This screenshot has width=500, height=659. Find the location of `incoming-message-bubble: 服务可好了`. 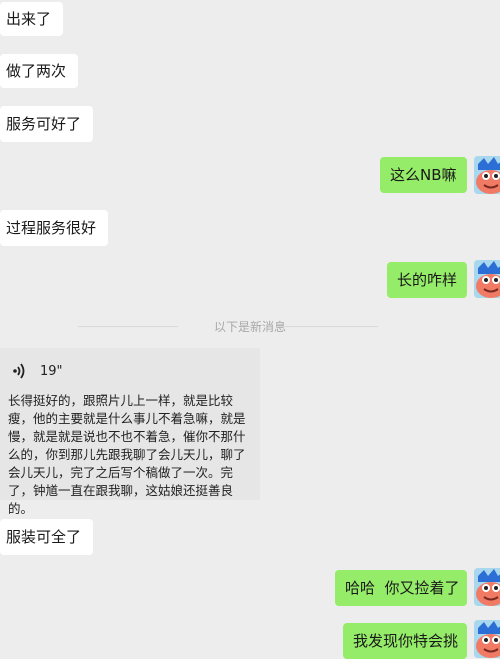

incoming-message-bubble: 服务可好了 is located at coordinates (47, 124).